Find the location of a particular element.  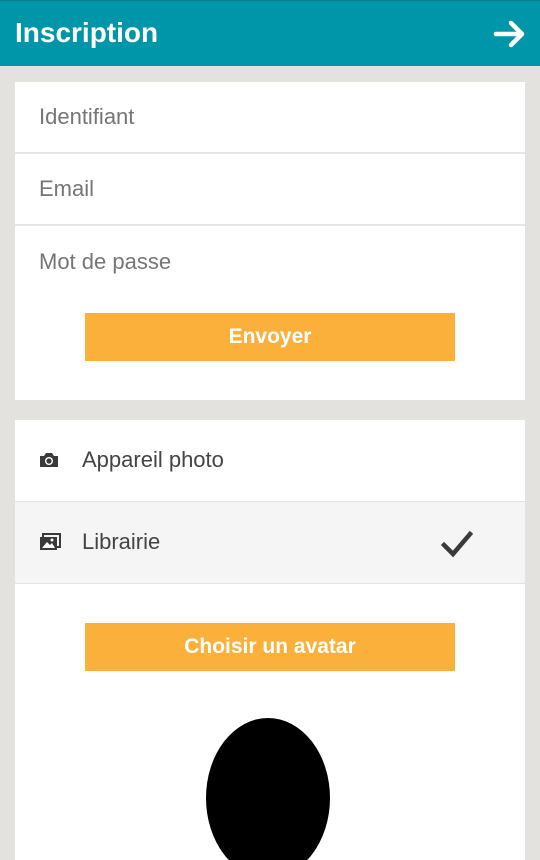

checkmark-icon is located at coordinates (457, 544).